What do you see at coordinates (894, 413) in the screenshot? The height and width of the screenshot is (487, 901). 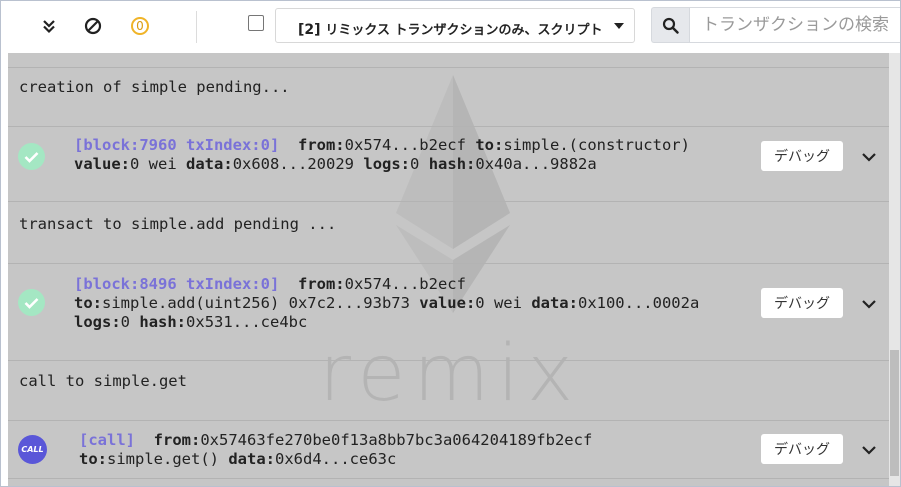 I see `scrollbar-thumb` at bounding box center [894, 413].